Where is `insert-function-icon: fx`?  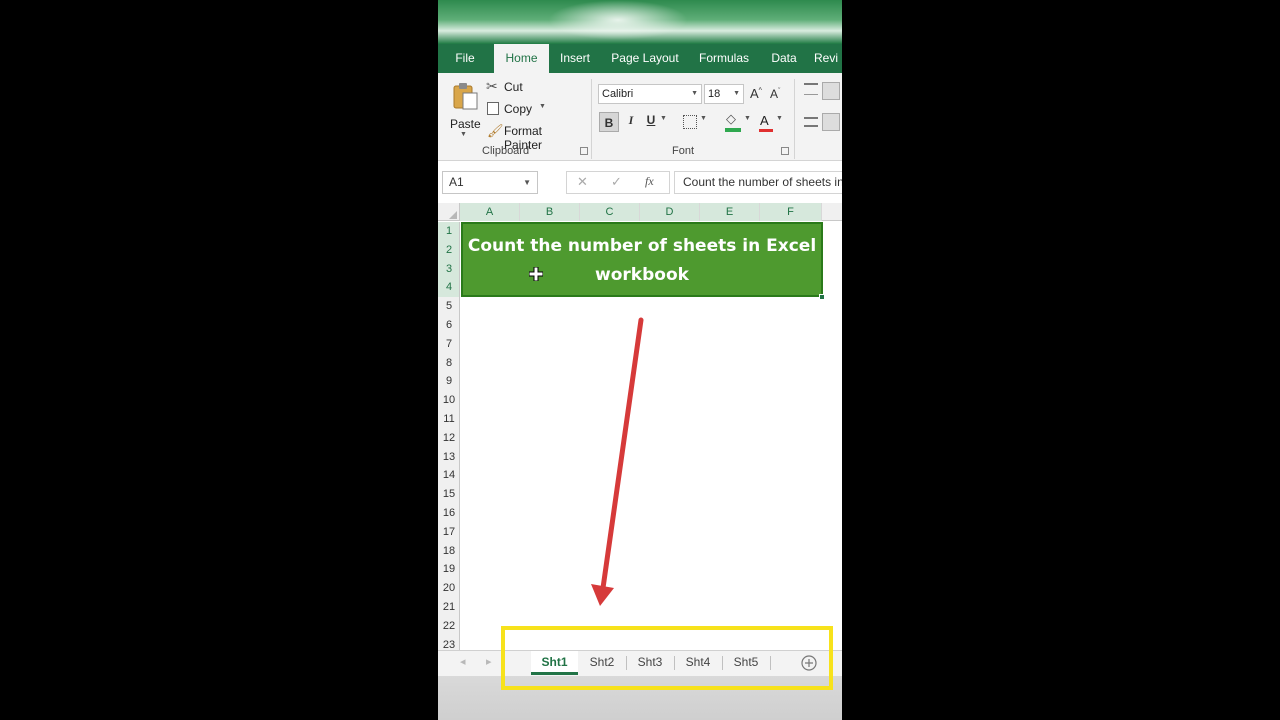 insert-function-icon: fx is located at coordinates (649, 181).